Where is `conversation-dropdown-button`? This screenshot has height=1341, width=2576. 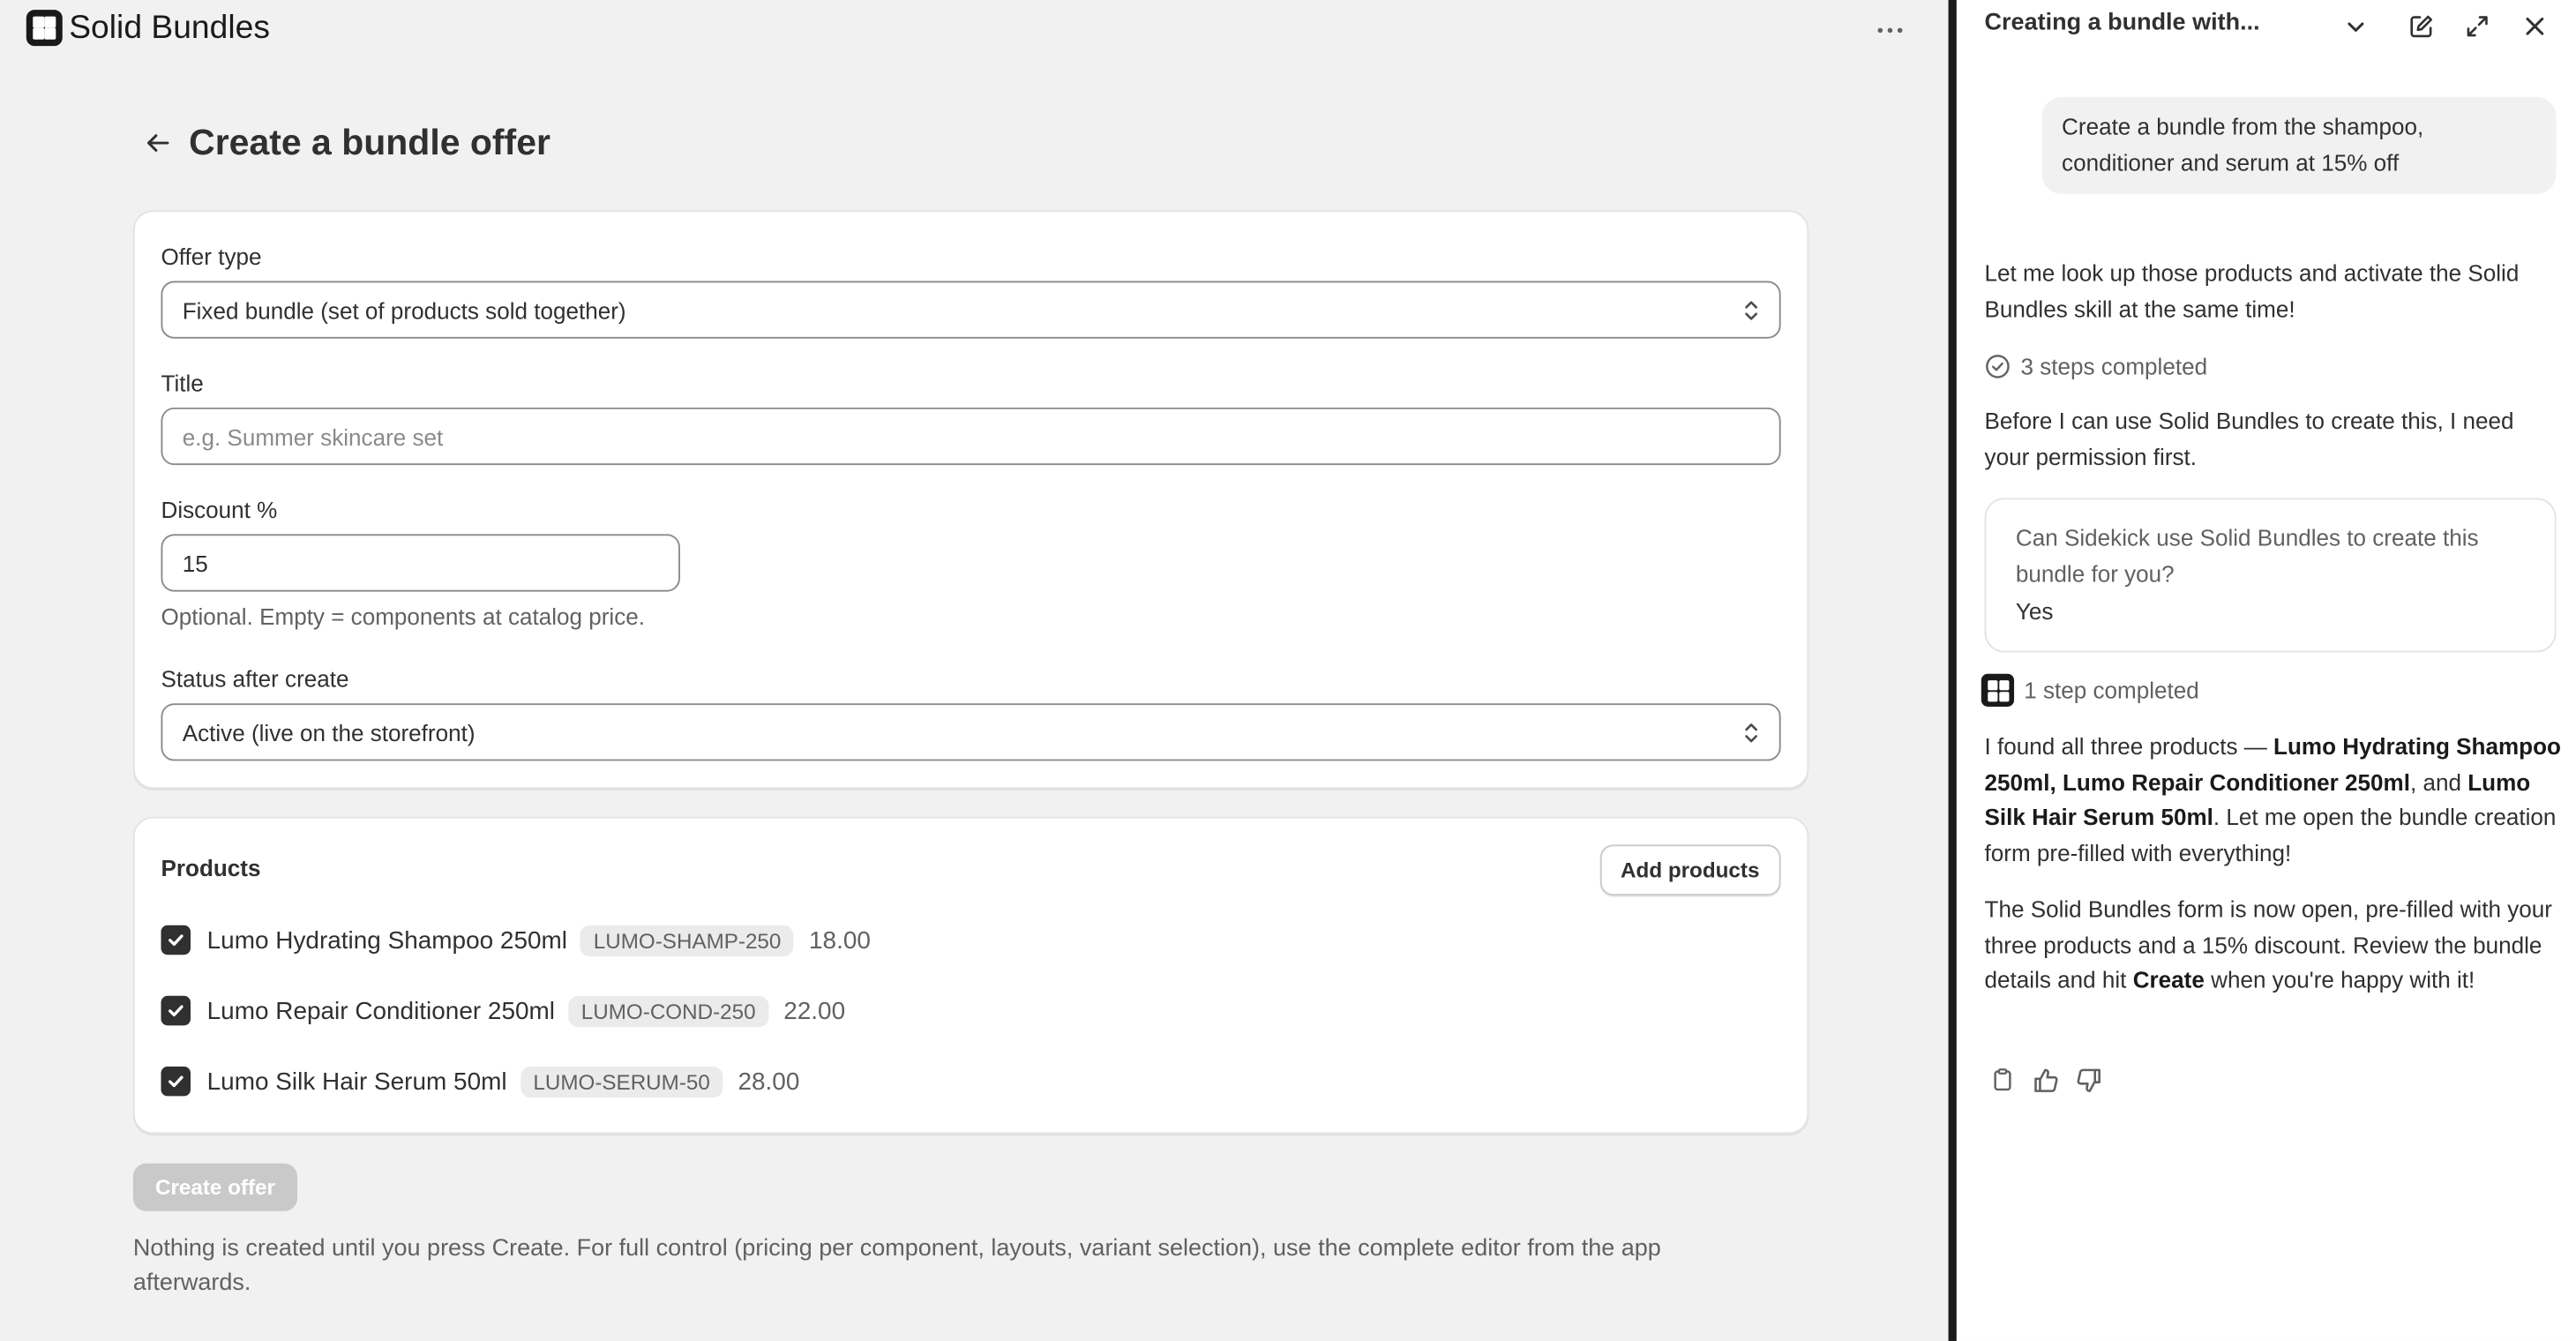
conversation-dropdown-button is located at coordinates (2356, 26).